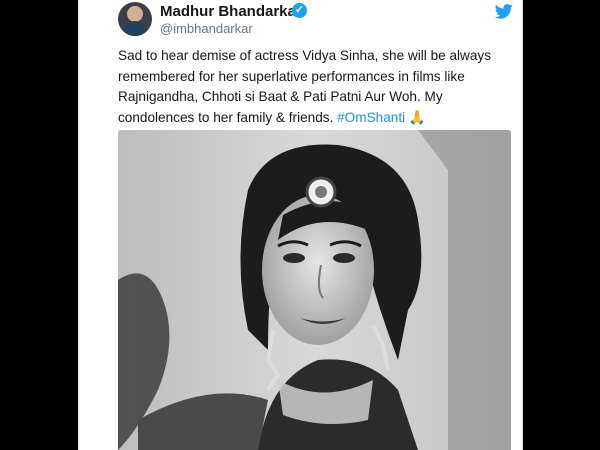 Image resolution: width=600 pixels, height=450 pixels. I want to click on card-border-left, so click(78, 225).